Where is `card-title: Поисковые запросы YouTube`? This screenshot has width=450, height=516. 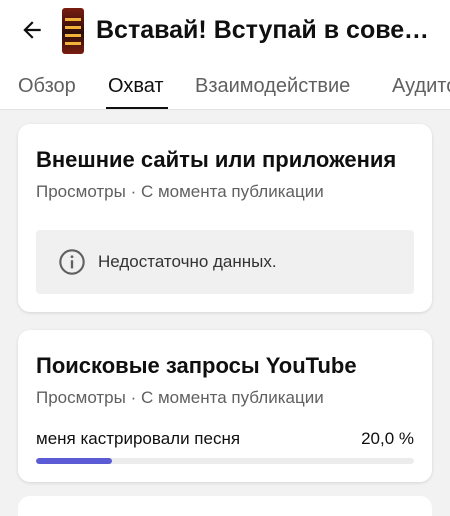
card-title: Поисковые запросы YouTube is located at coordinates (196, 365).